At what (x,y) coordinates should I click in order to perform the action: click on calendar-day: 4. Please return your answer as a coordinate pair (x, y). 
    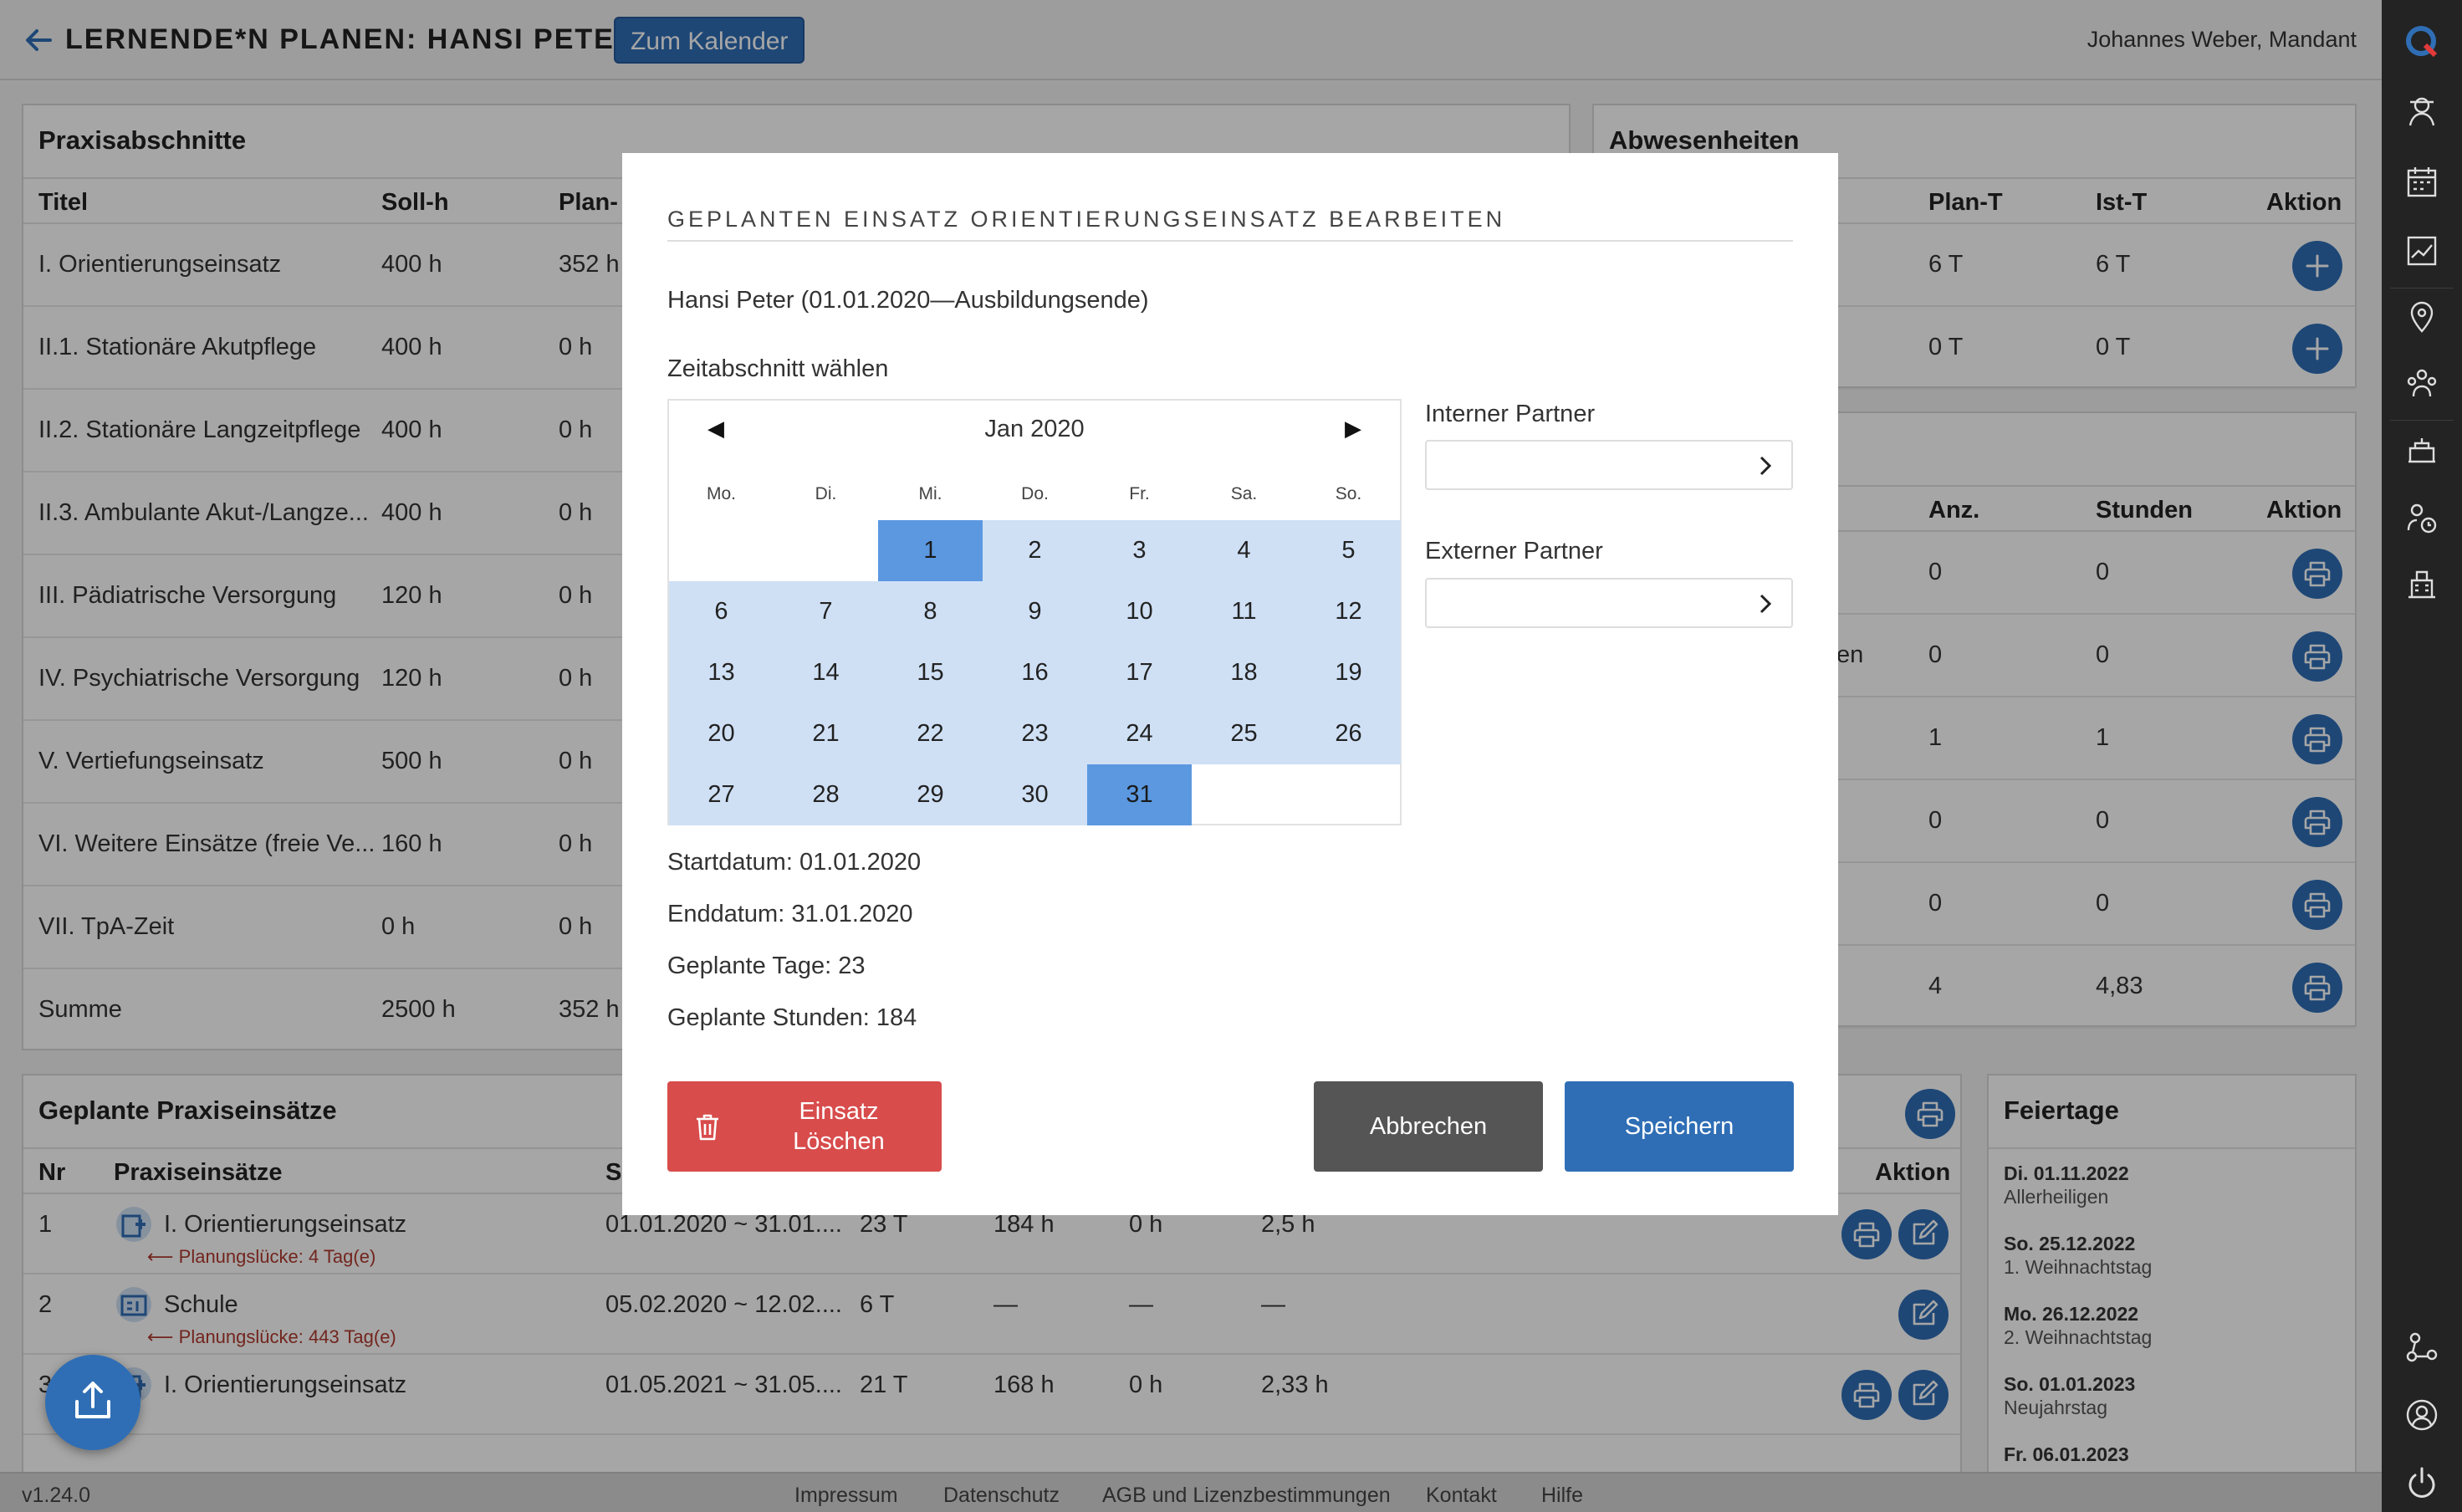
    Looking at the image, I should click on (1244, 550).